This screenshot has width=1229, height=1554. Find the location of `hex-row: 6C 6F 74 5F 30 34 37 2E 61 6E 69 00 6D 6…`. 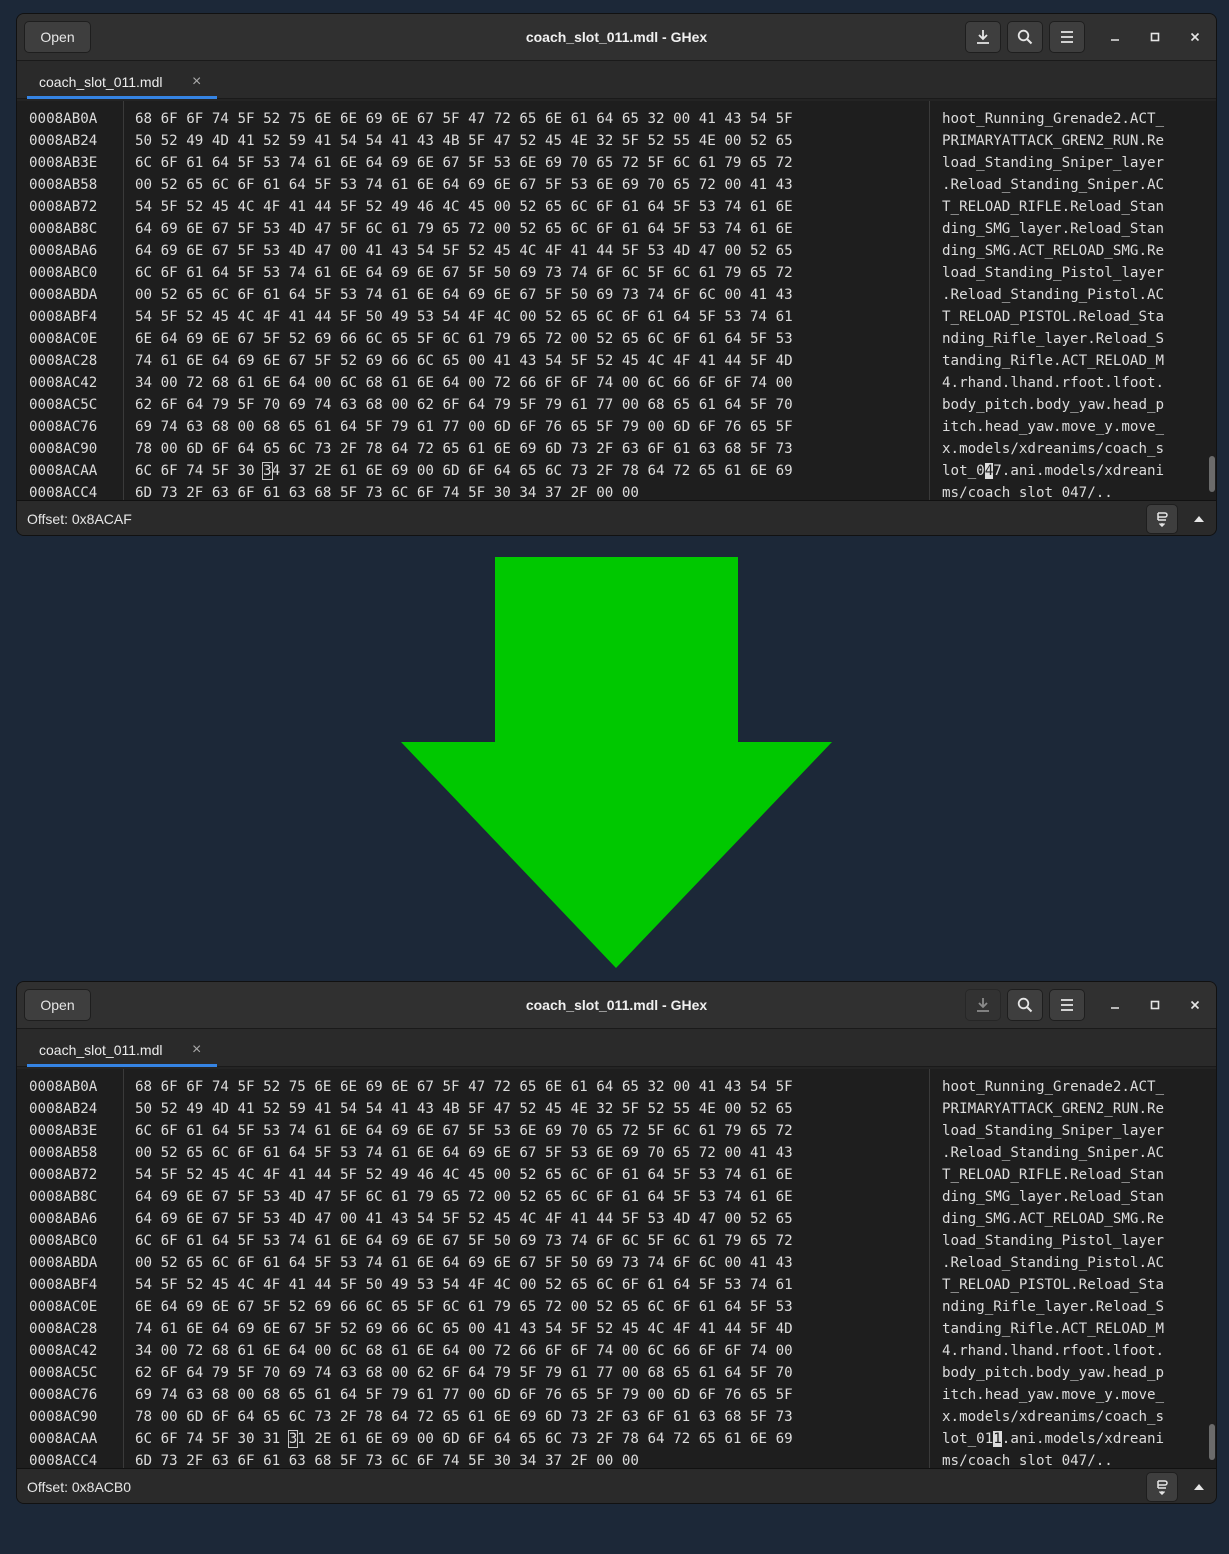

hex-row: 6C 6F 74 5F 30 34 37 2E 61 6E 69 00 6D 6… is located at coordinates (464, 471).